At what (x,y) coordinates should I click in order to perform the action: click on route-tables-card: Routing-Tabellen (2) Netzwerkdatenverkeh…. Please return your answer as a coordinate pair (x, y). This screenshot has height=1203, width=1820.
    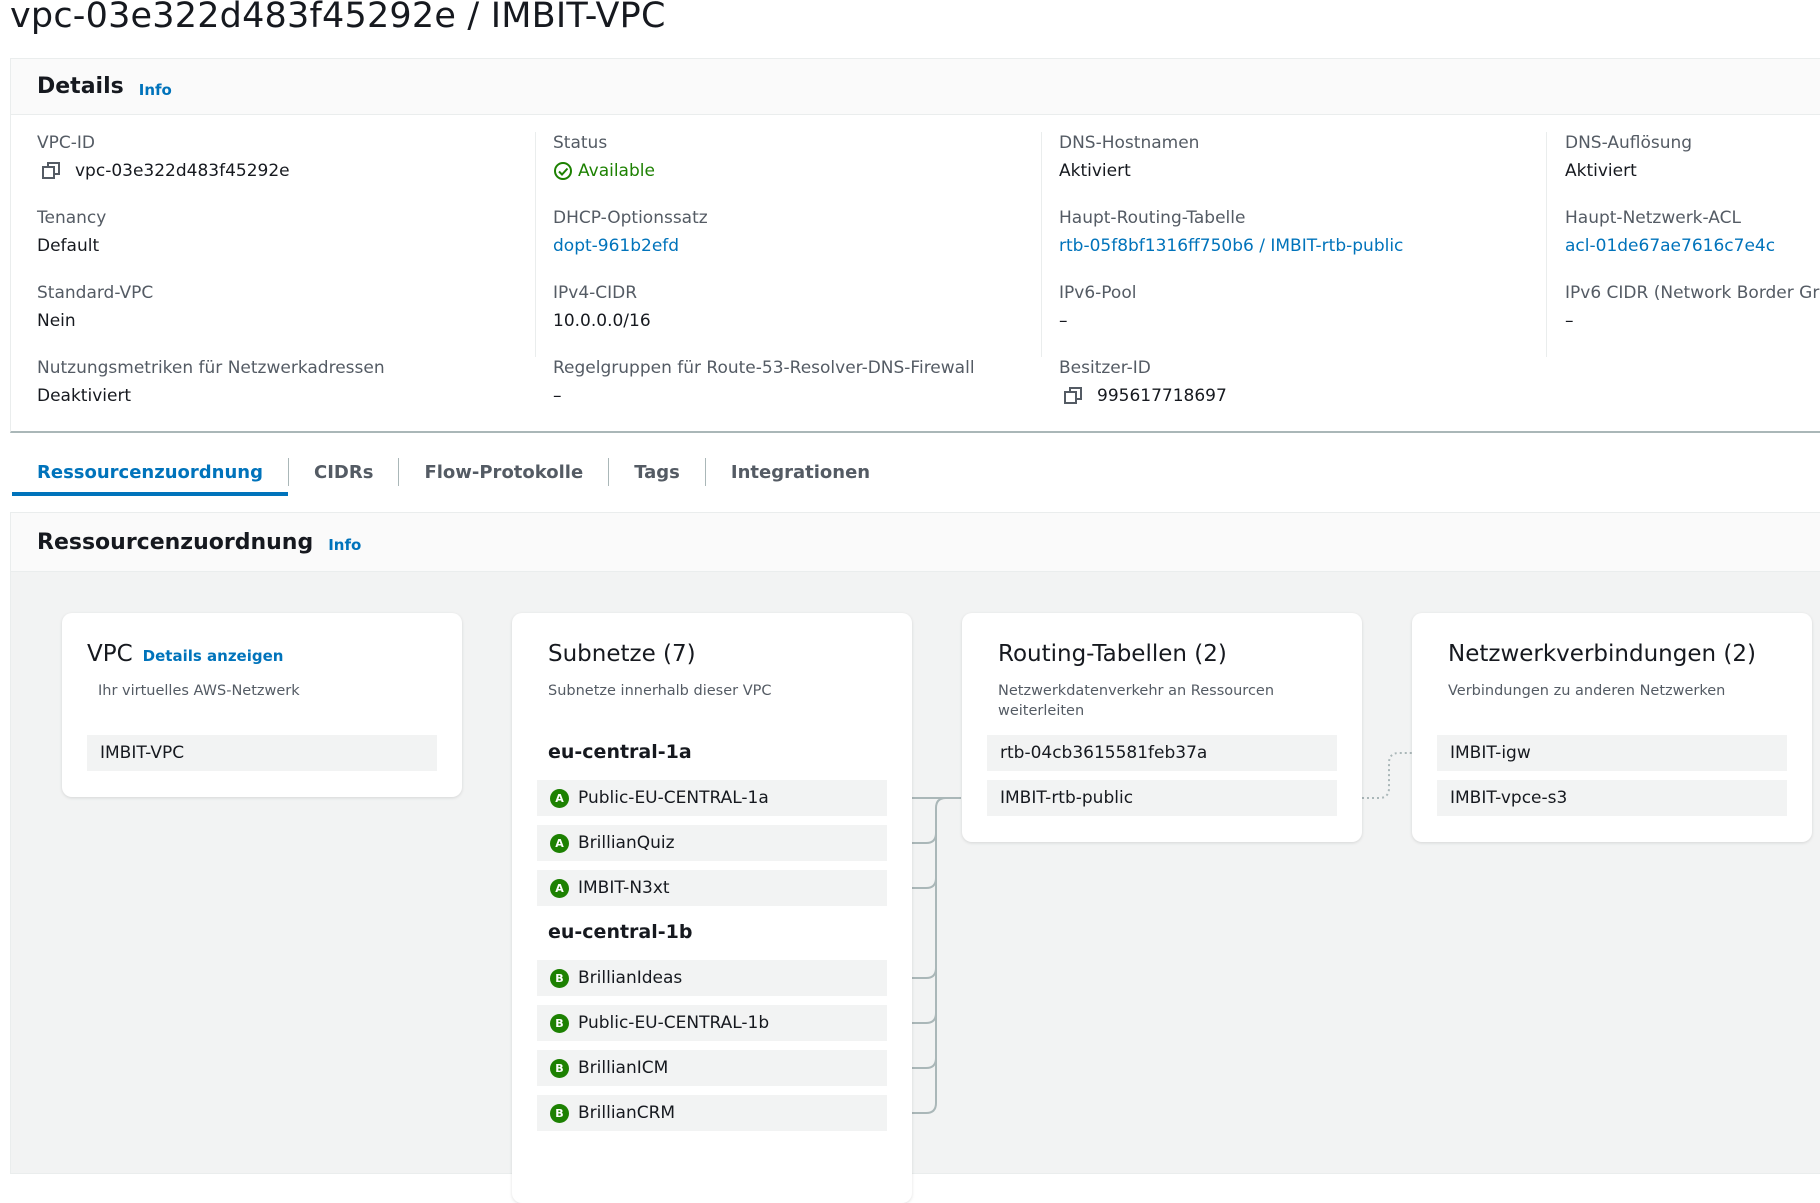
    Looking at the image, I should click on (1162, 727).